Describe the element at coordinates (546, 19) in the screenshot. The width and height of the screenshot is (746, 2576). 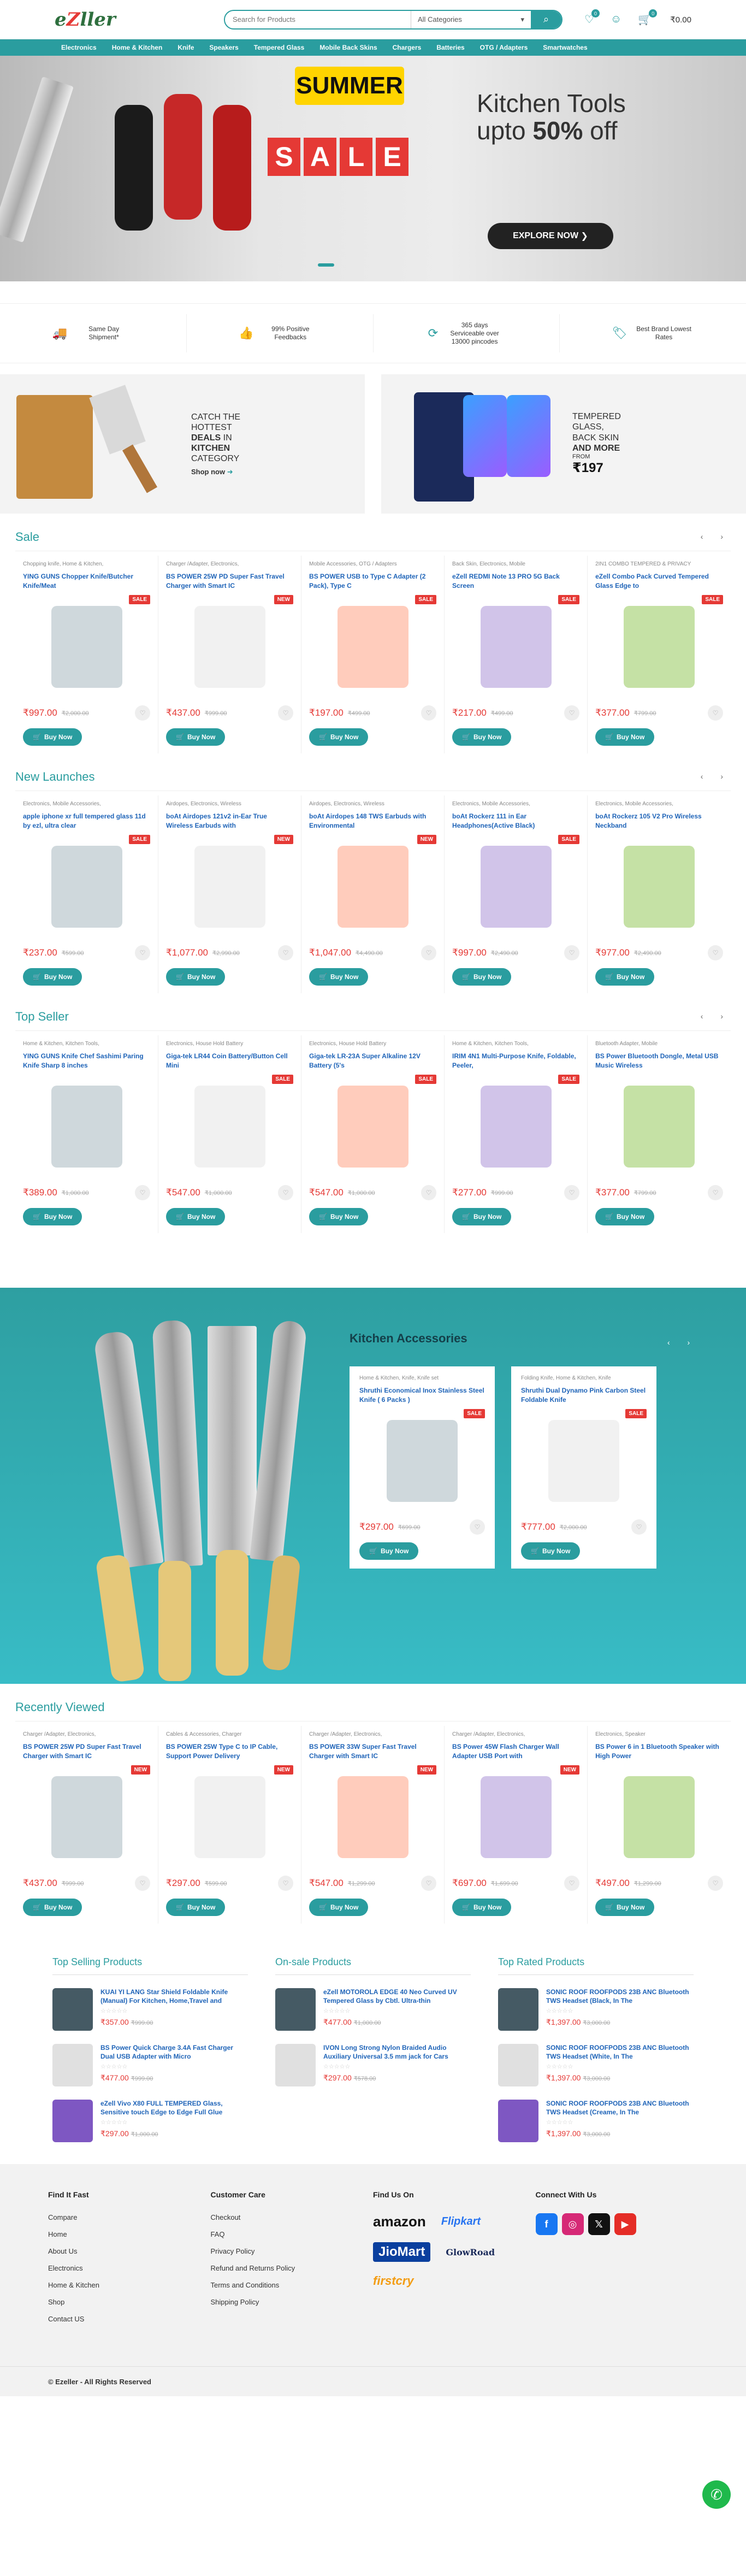
I see `search-button: ⌕` at that location.